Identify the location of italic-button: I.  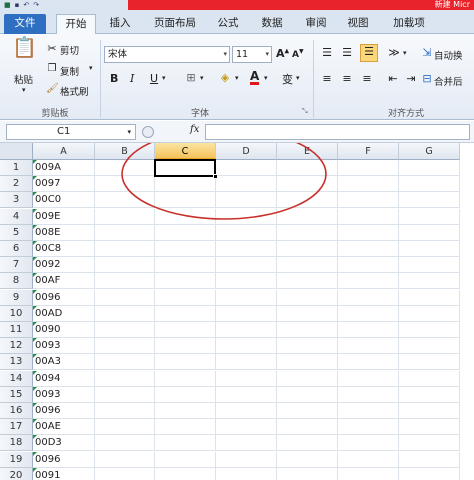
(132, 78).